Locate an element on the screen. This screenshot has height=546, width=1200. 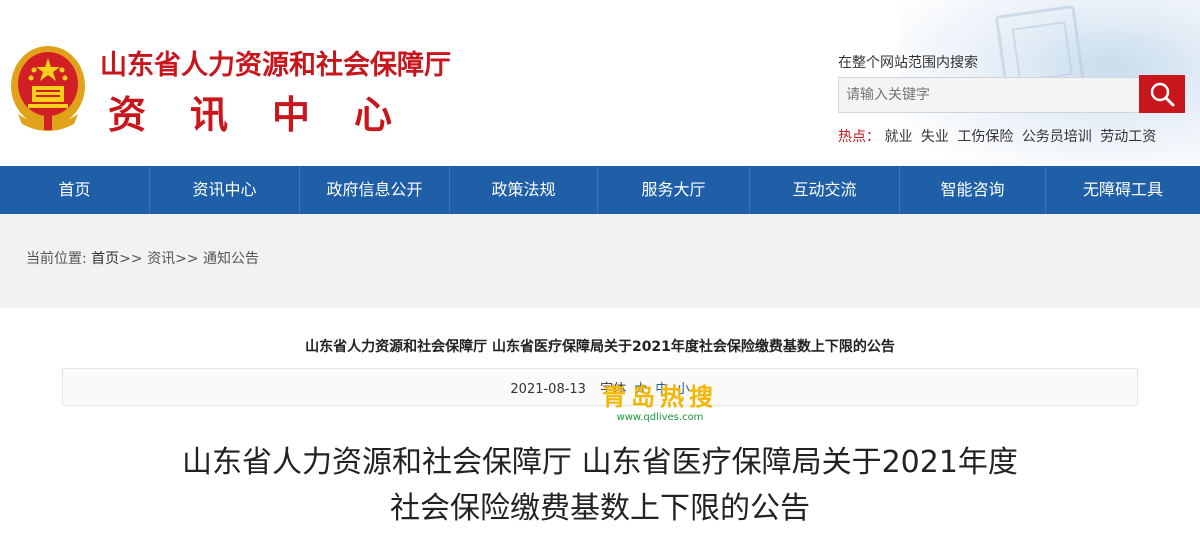
article-title-line-1: 山东省人力资源和社会保障厅 山东省医疗保障局关于2021年度 is located at coordinates (600, 462).